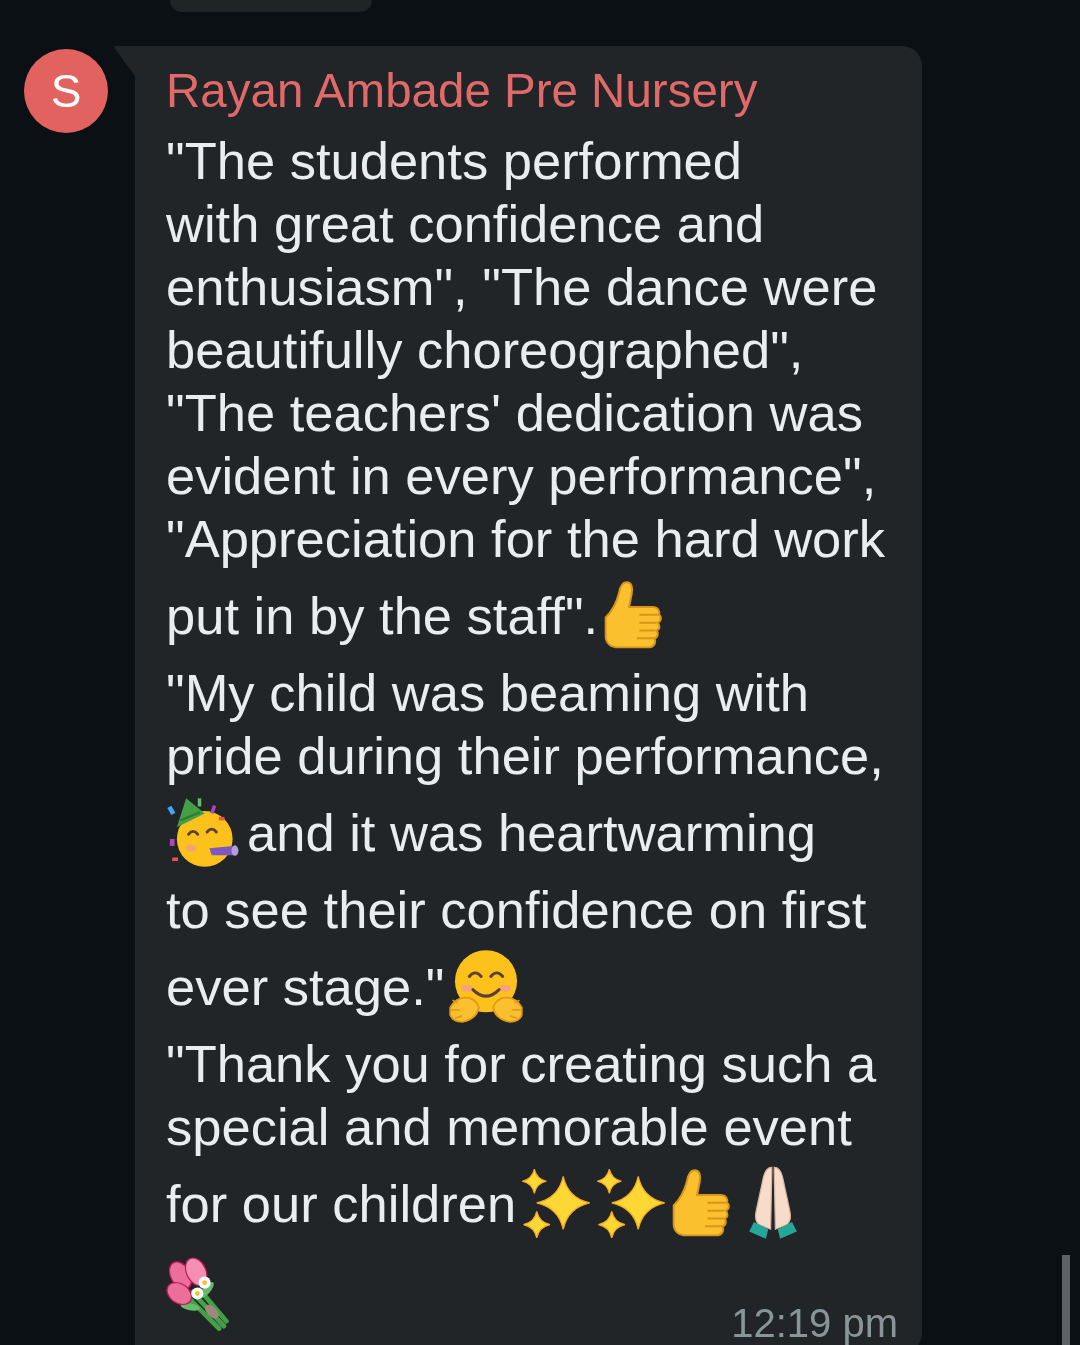 The width and height of the screenshot is (1080, 1345). Describe the element at coordinates (486, 986) in the screenshot. I see `hugging-face-icon` at that location.